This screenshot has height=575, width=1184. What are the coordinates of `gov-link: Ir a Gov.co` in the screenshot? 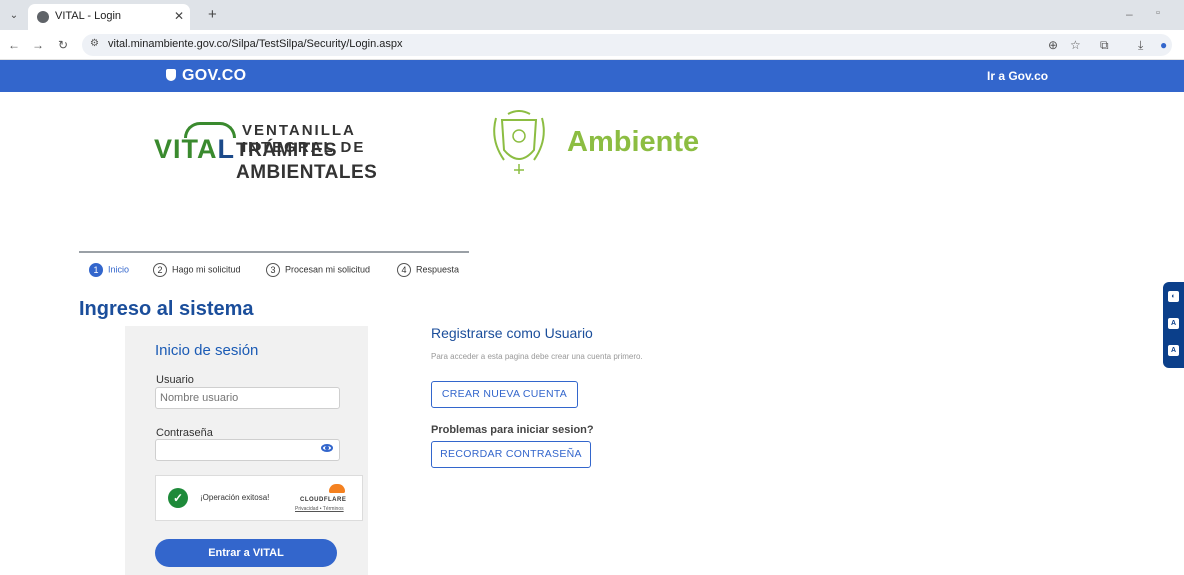 It's located at (1017, 76).